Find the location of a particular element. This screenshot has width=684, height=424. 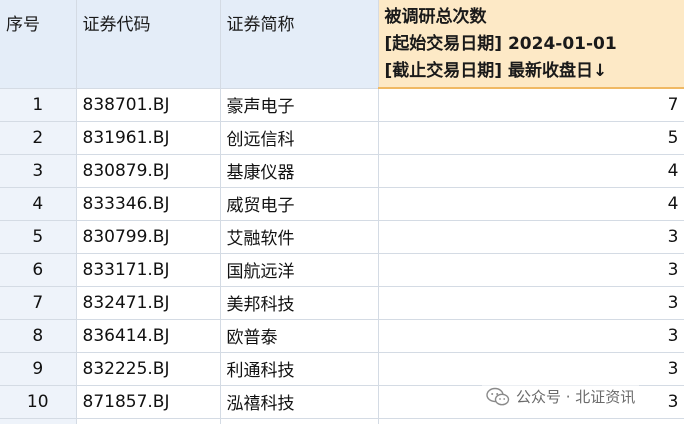

table-row: 9 832225.BJ 利通科技 3 is located at coordinates (342, 369).